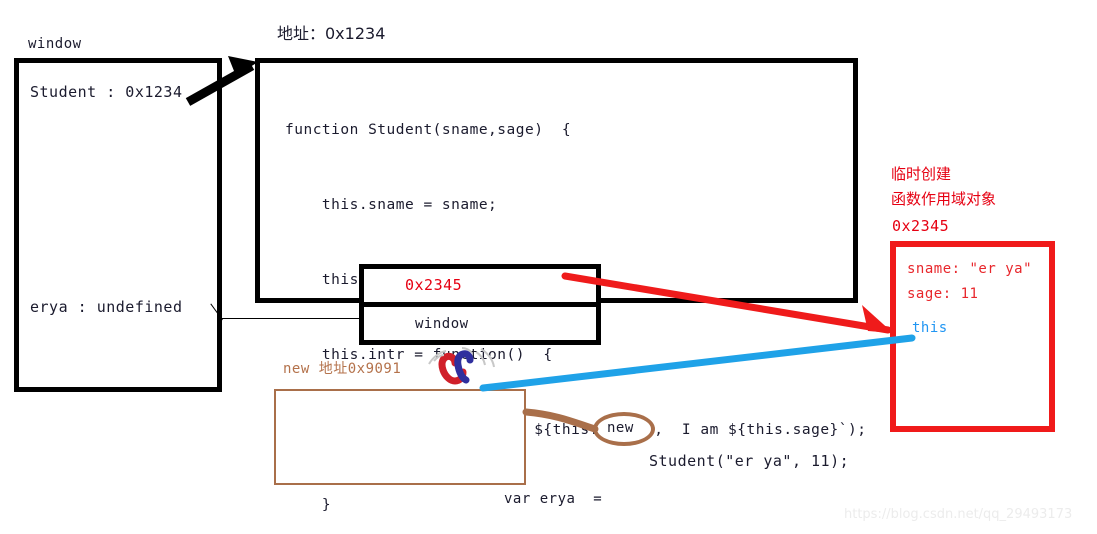 This screenshot has height=534, width=1097. Describe the element at coordinates (944, 199) in the screenshot. I see `red-note-line-2: 函数作用域对象` at that location.